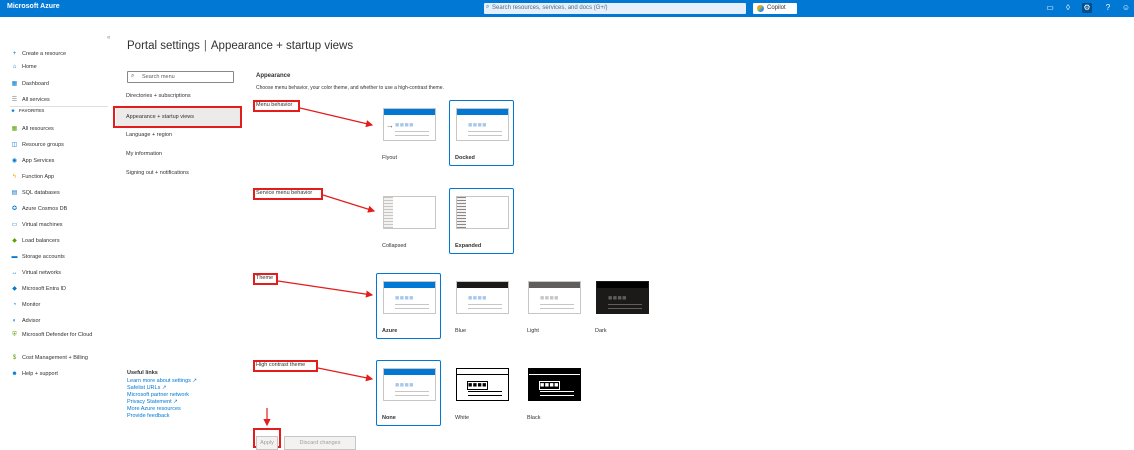 This screenshot has width=1134, height=450. Describe the element at coordinates (319, 267) in the screenshot. I see `annotation-arrows` at that location.